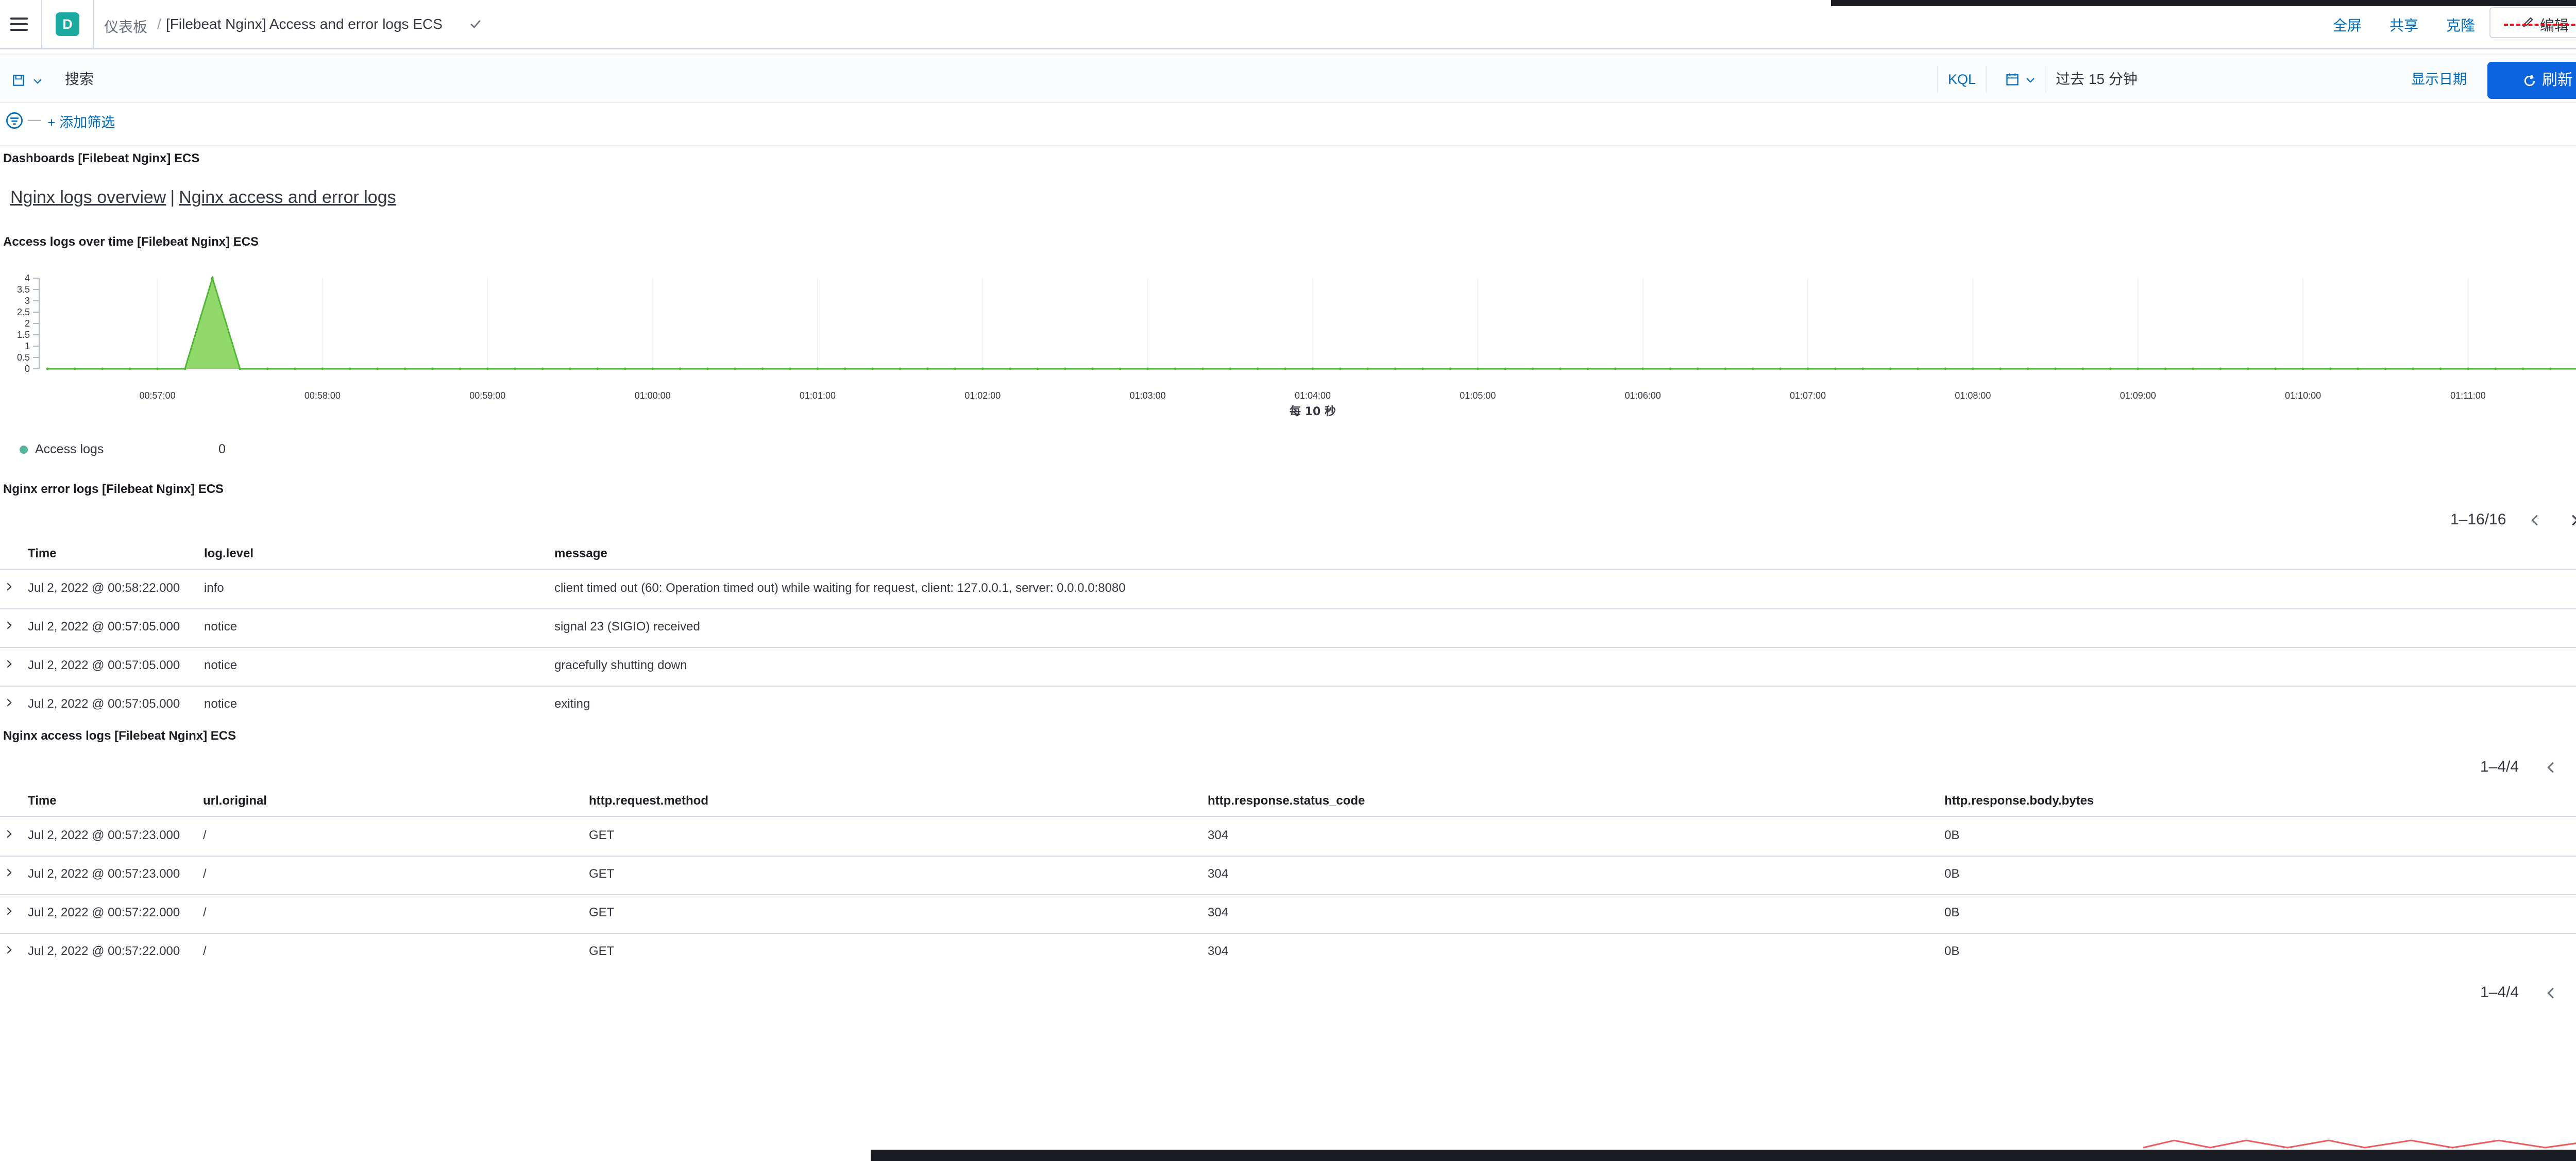 The height and width of the screenshot is (1161, 2576). Describe the element at coordinates (2138, 395) in the screenshot. I see `x-tick-label: 01:09:00` at that location.